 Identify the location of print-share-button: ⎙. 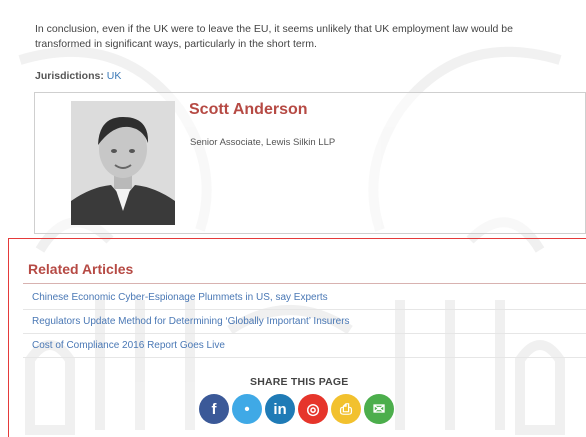
(346, 409).